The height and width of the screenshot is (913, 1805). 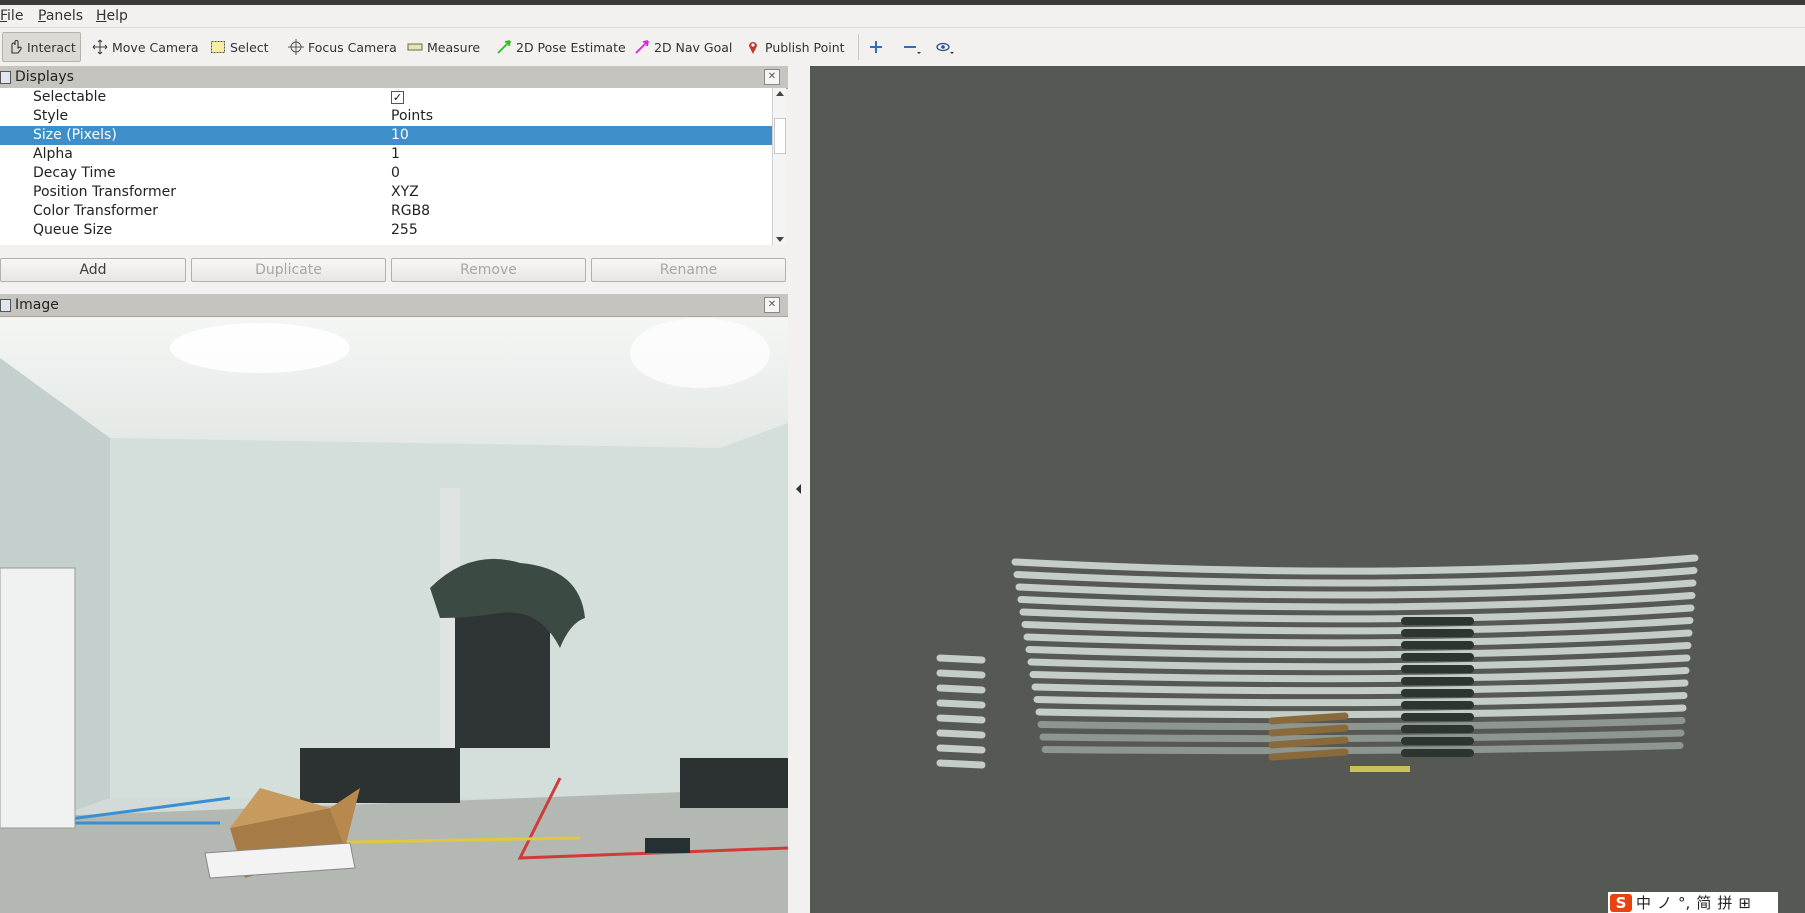 I want to click on property-row-size-pixels: Size (Pixels) 10, so click(x=386, y=135).